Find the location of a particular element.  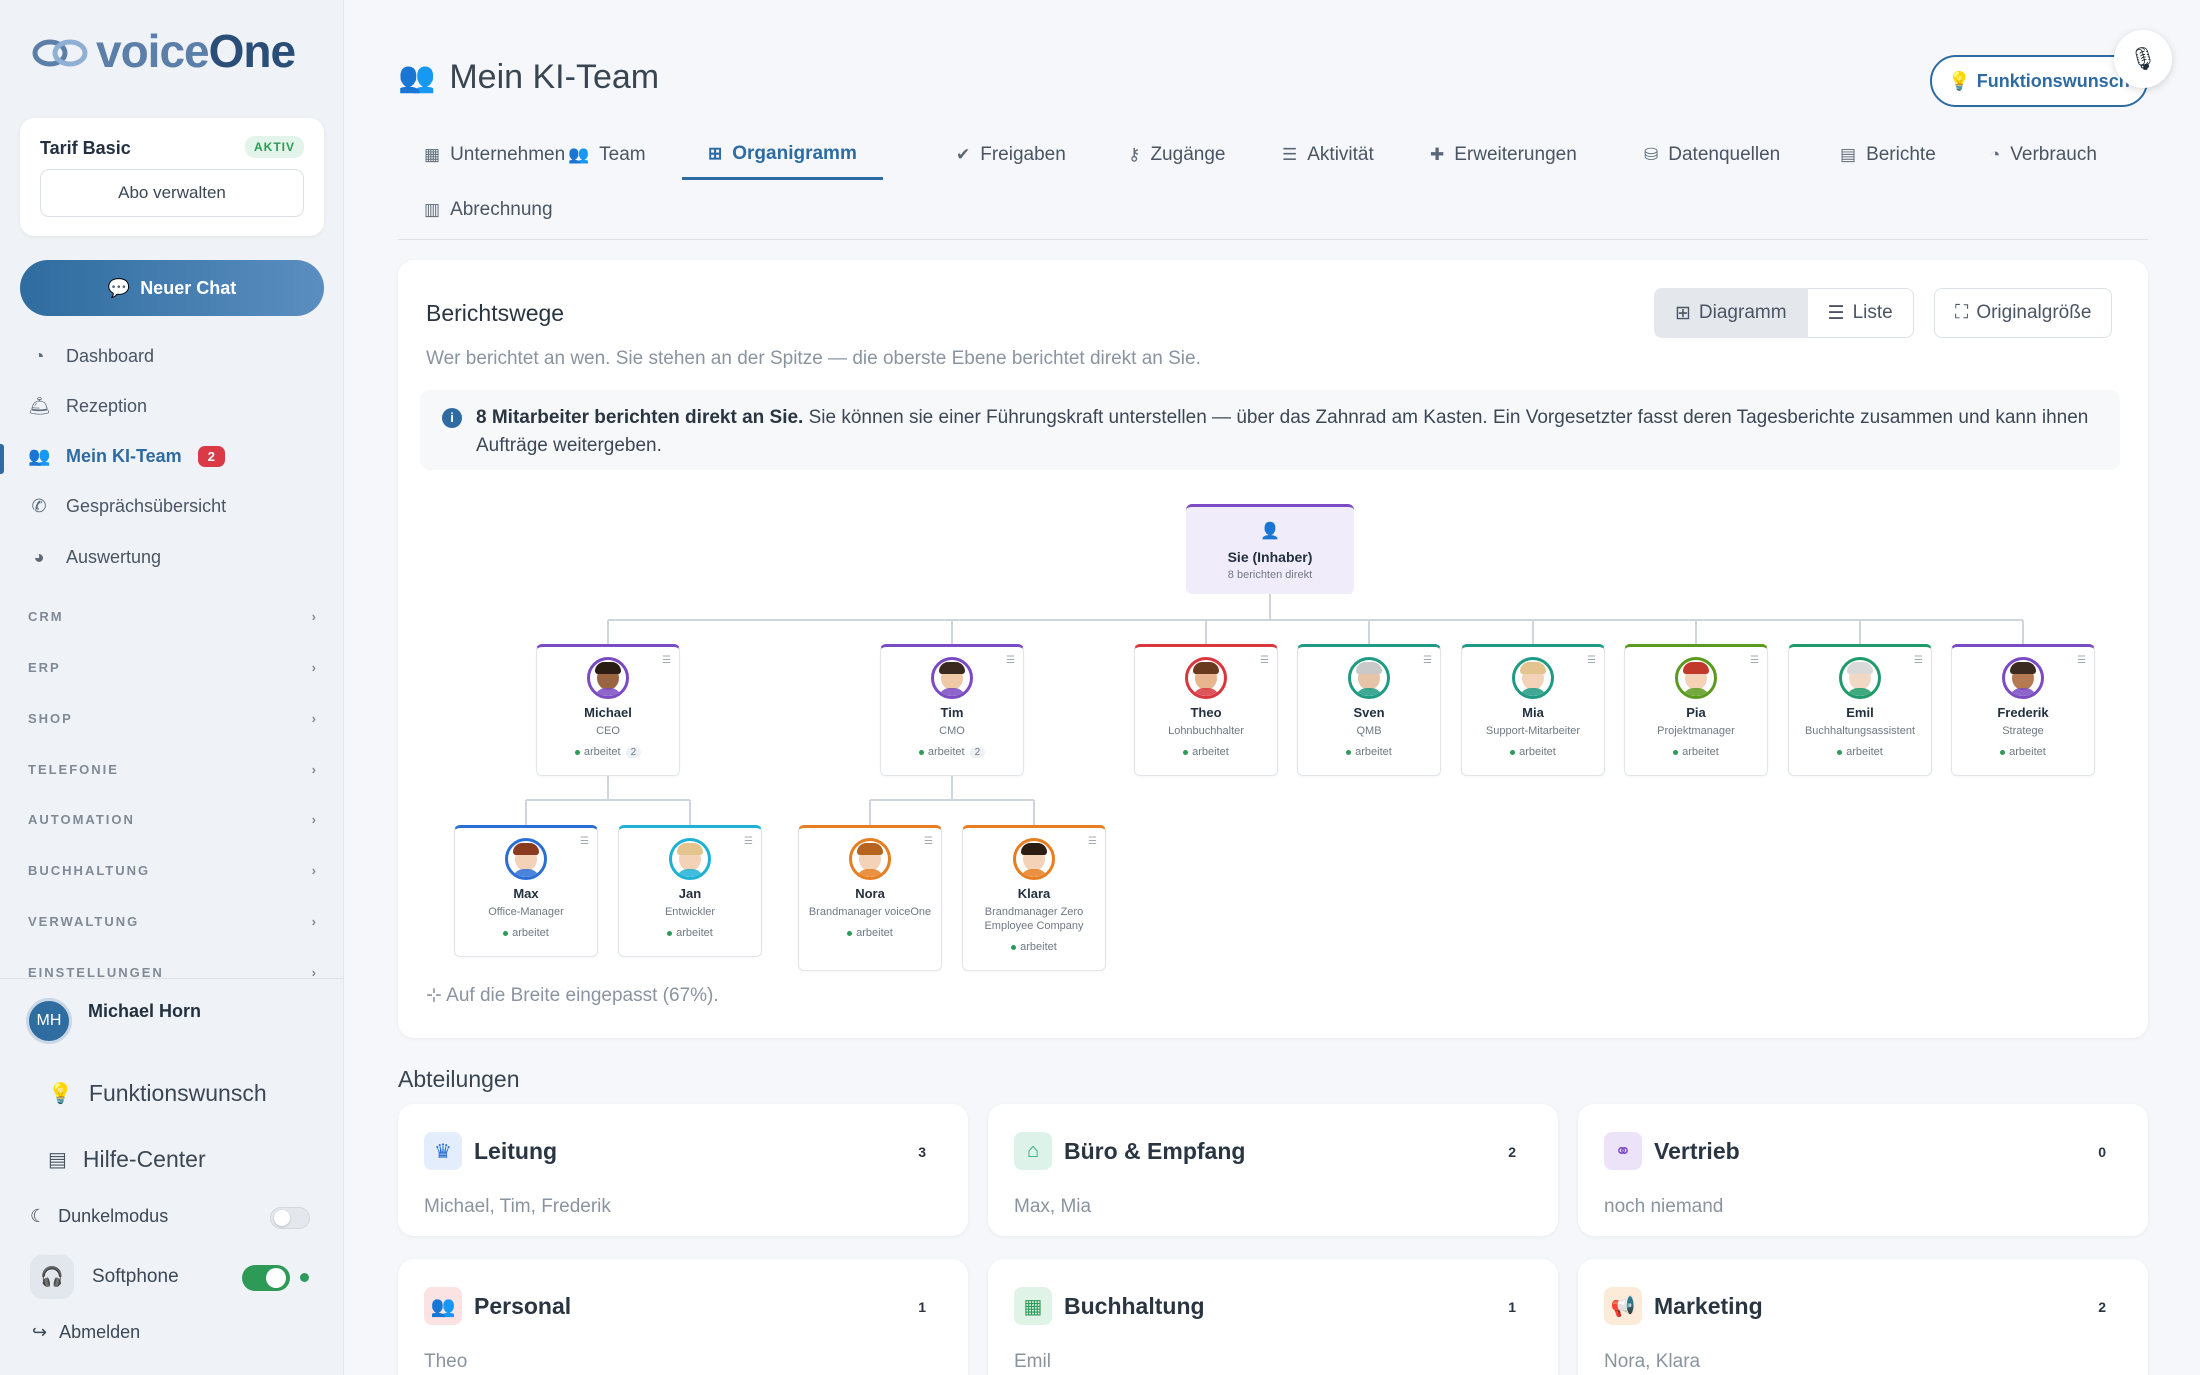

org-node-tim: ☰ Tim CMO arbeitet 2 is located at coordinates (952, 710).